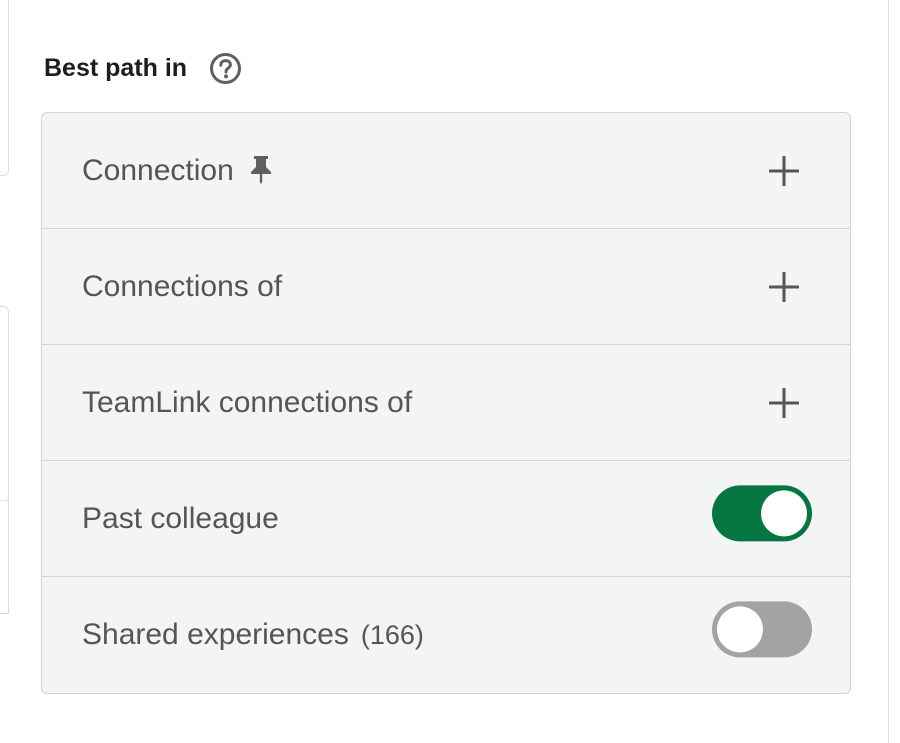 The height and width of the screenshot is (743, 900). I want to click on filter-label: Shared experiences, so click(215, 634).